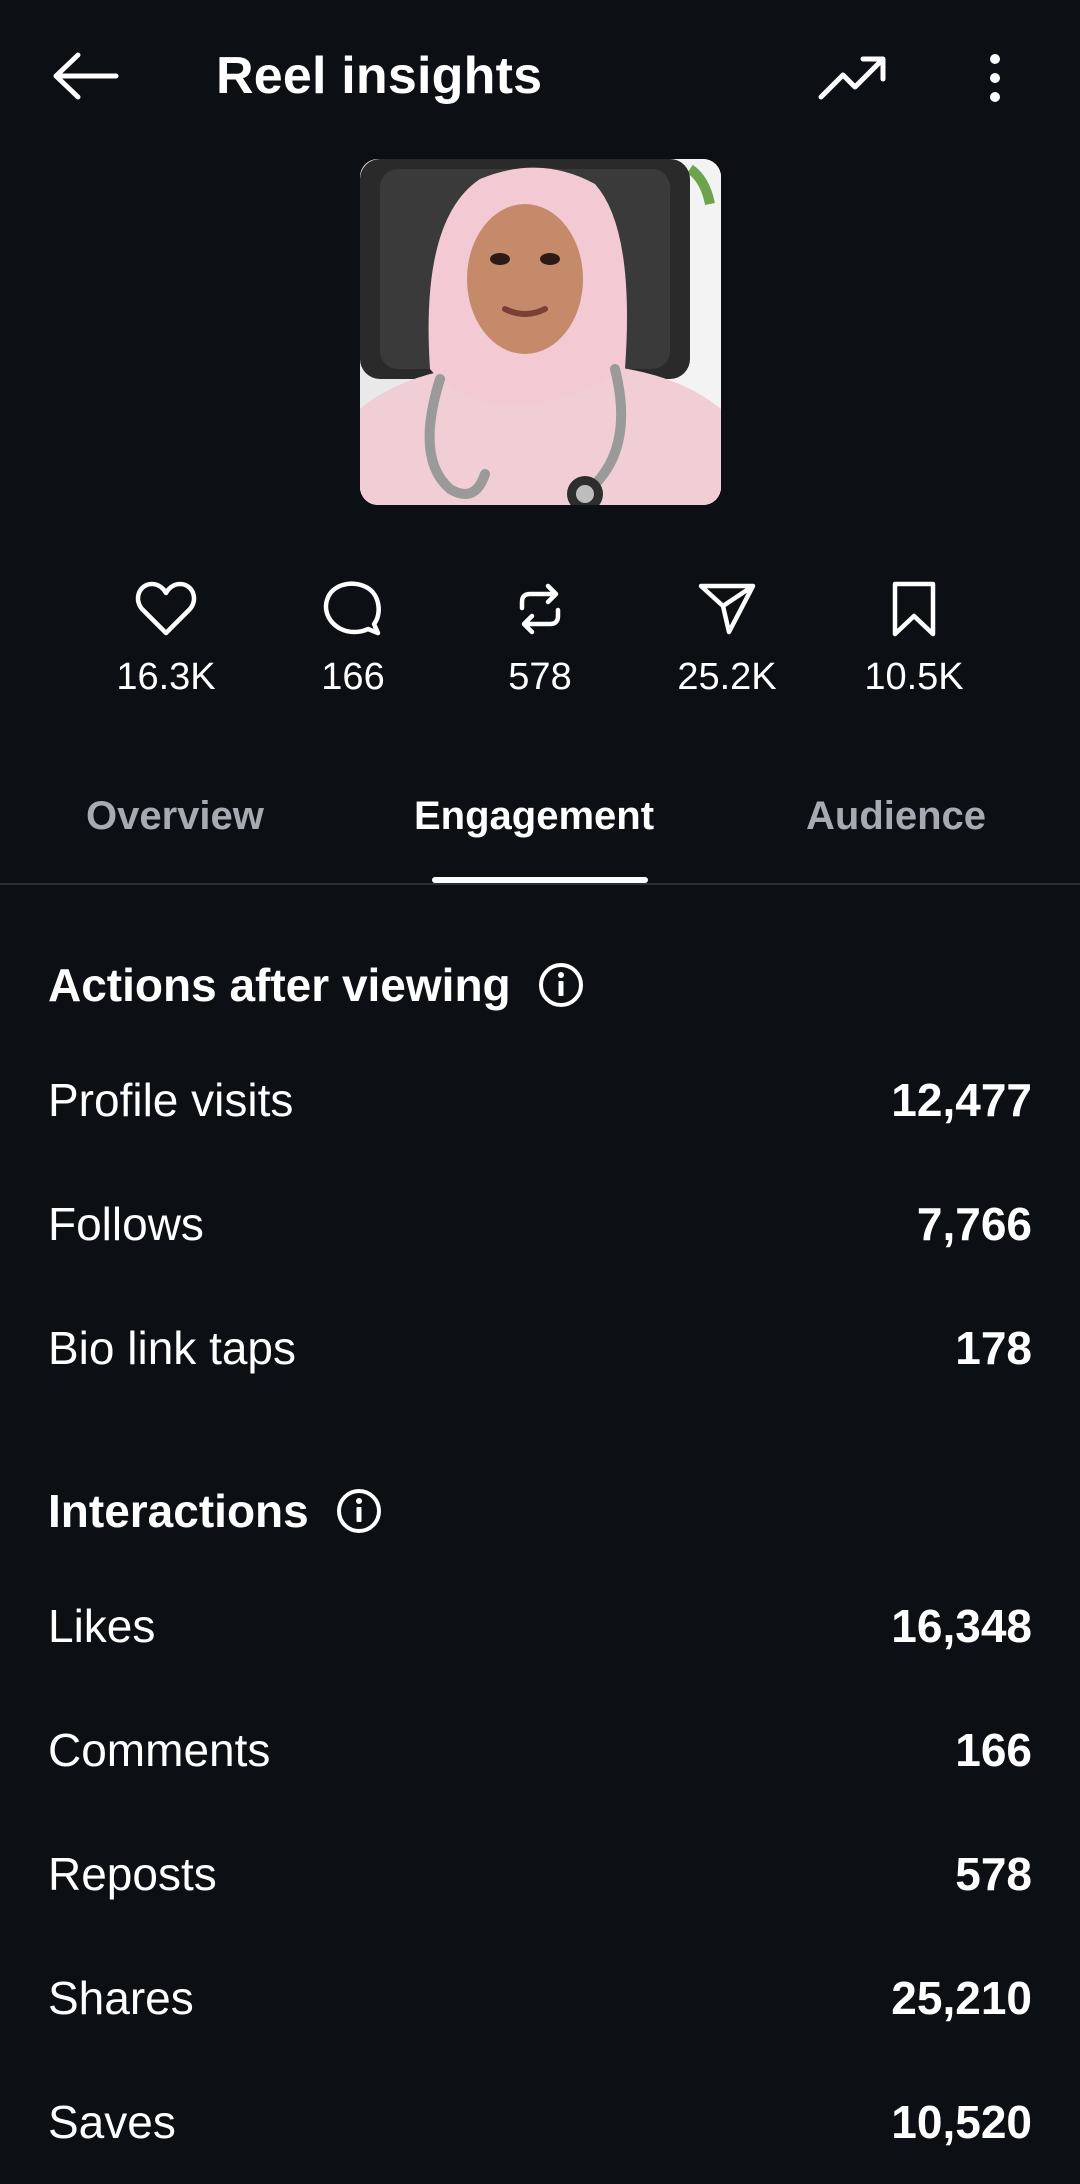 The width and height of the screenshot is (1080, 2184). Describe the element at coordinates (961, 1998) in the screenshot. I see `metric-value: 25,210` at that location.